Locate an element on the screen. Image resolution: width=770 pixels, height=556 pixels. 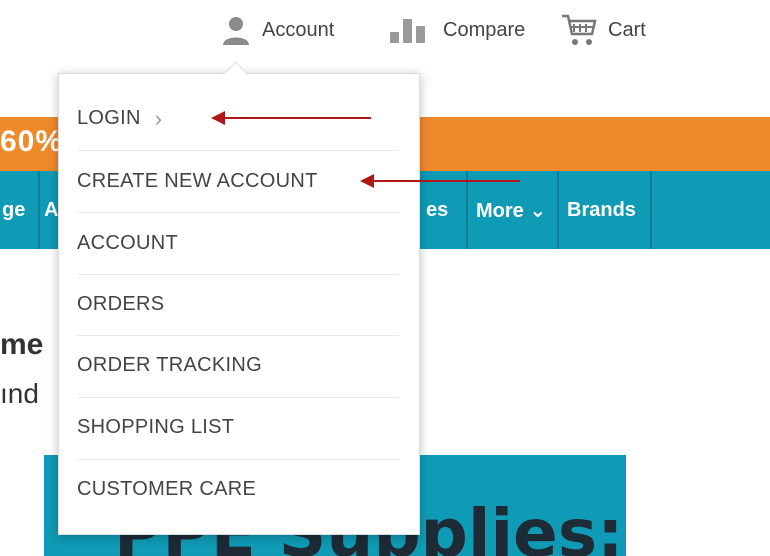
menu-item-label: SHOPPING LIST is located at coordinates (156, 427).